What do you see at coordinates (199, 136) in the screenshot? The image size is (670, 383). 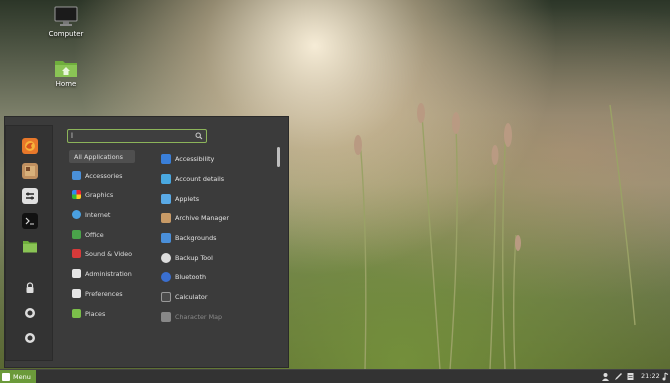 I see `search-icon` at bounding box center [199, 136].